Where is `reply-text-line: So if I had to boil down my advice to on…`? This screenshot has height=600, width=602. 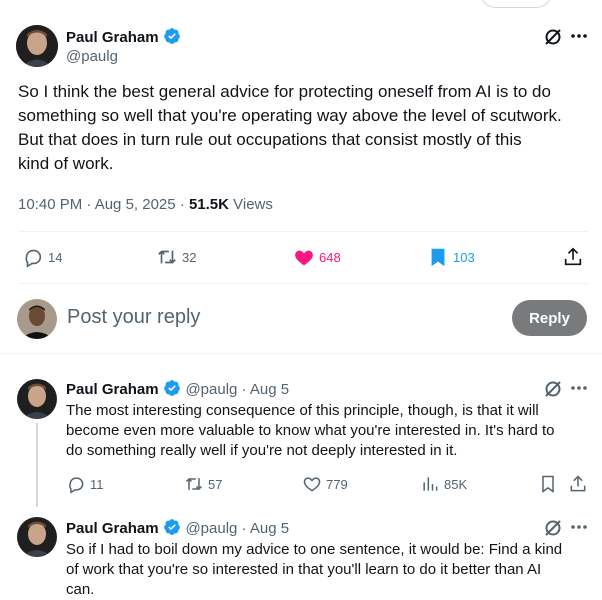 reply-text-line: So if I had to boil down my advice to on… is located at coordinates (314, 549).